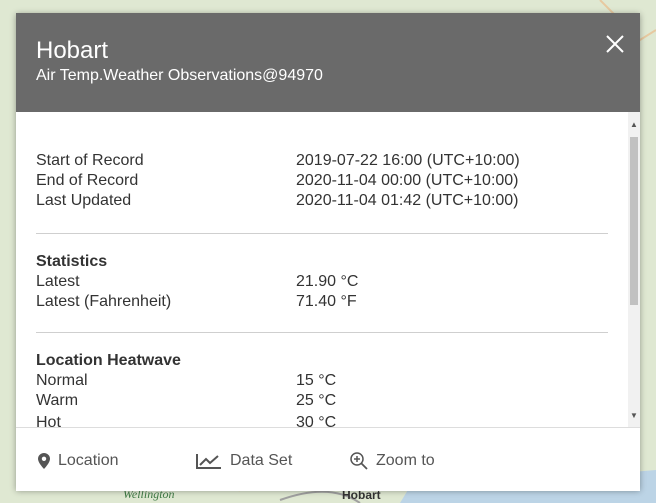  I want to click on latest-fahrenheit-label: Latest (Fahrenheit), so click(104, 301).